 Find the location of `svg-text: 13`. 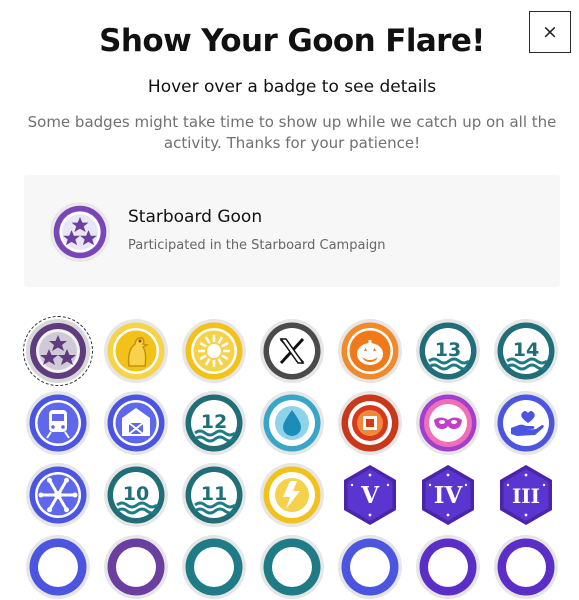

svg-text: 13 is located at coordinates (448, 350).